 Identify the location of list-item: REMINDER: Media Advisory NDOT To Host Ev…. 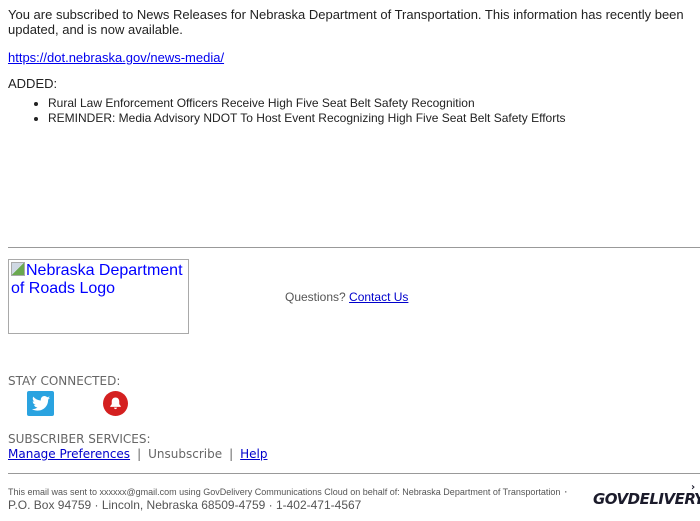
(307, 118).